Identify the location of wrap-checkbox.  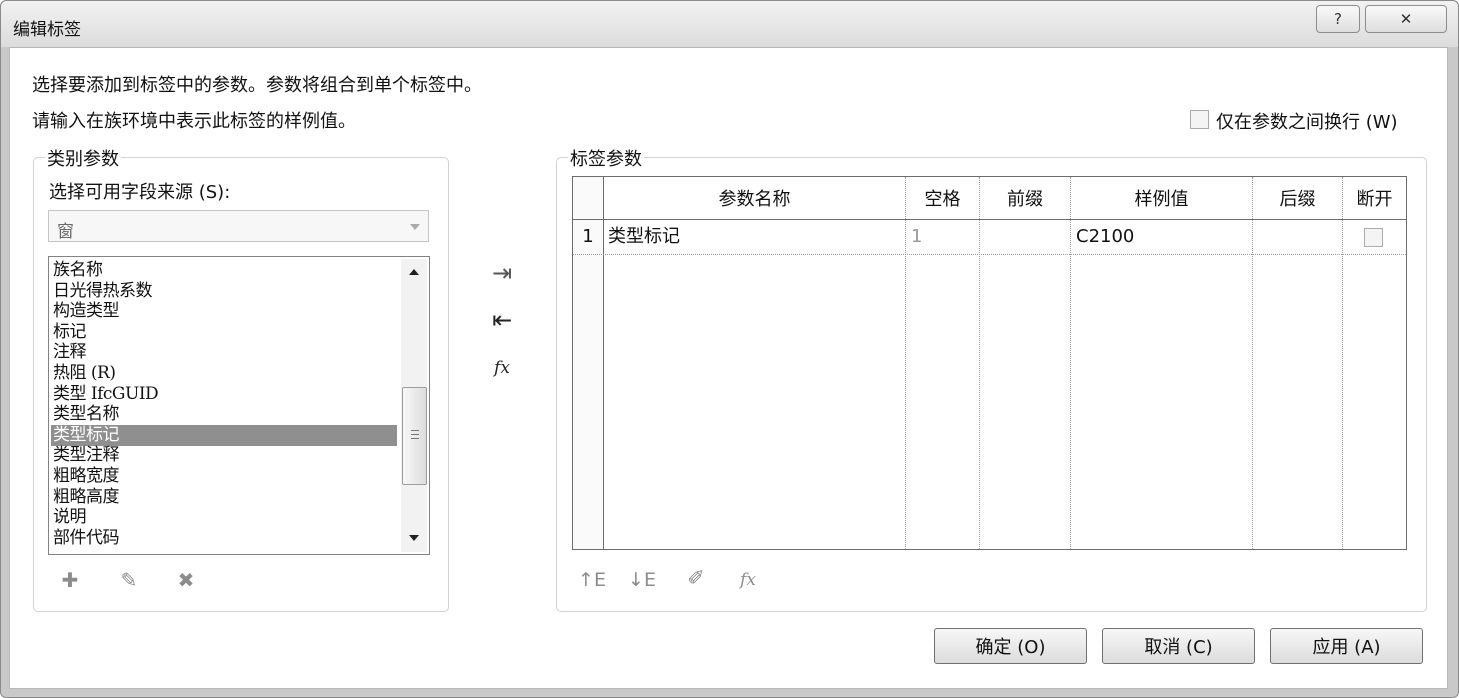
(1199, 119).